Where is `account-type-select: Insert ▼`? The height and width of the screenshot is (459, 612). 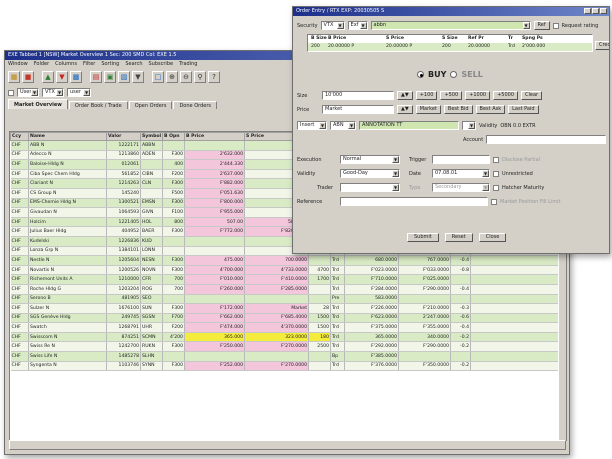
account-type-select: Insert ▼ is located at coordinates (312, 125).